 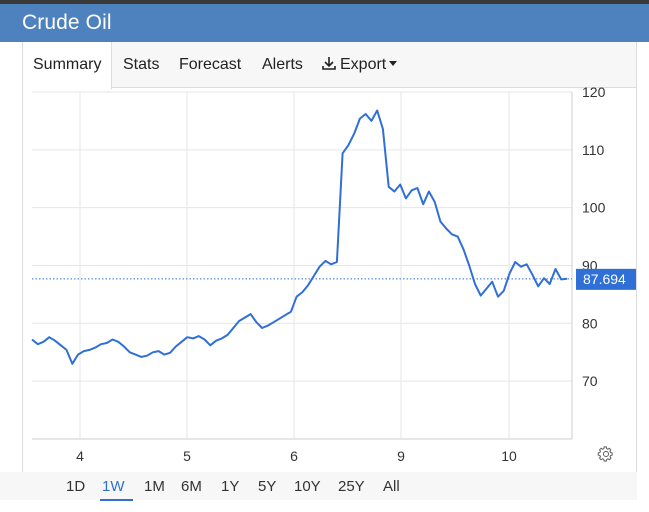 What do you see at coordinates (606, 454) in the screenshot?
I see `gear-icon` at bounding box center [606, 454].